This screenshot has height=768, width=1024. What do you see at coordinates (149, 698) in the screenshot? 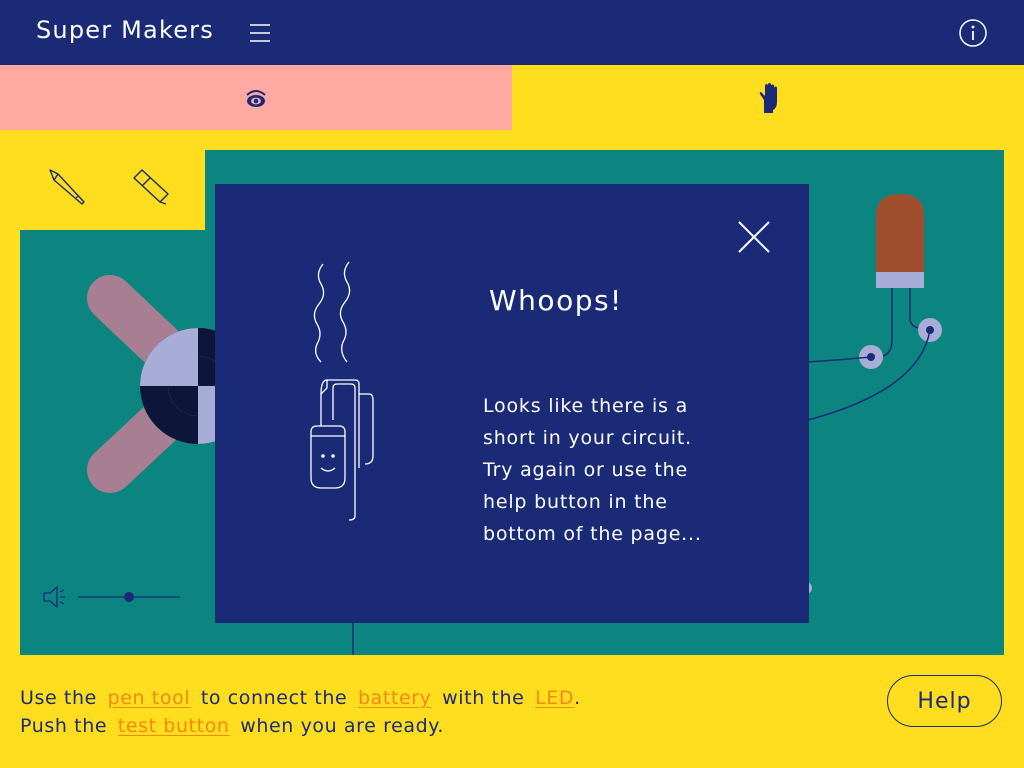
I see `pen-tool-link: pen tool` at bounding box center [149, 698].